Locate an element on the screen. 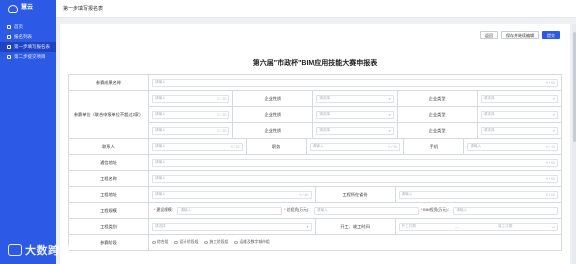  contact-input: 请输入 0 / 20 is located at coordinates (197, 146).